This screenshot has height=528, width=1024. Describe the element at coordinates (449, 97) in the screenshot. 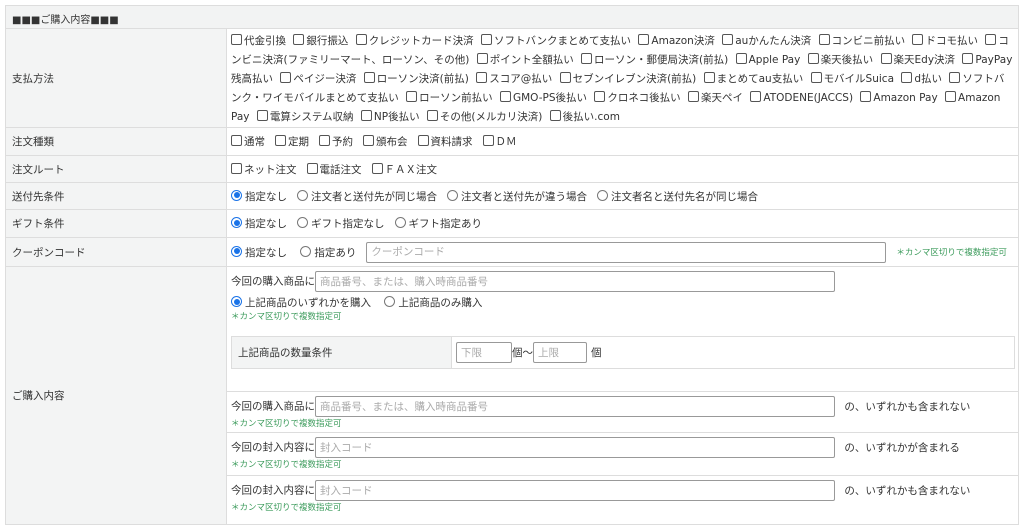

I see `checkbox-option: ローソン前払い` at that location.